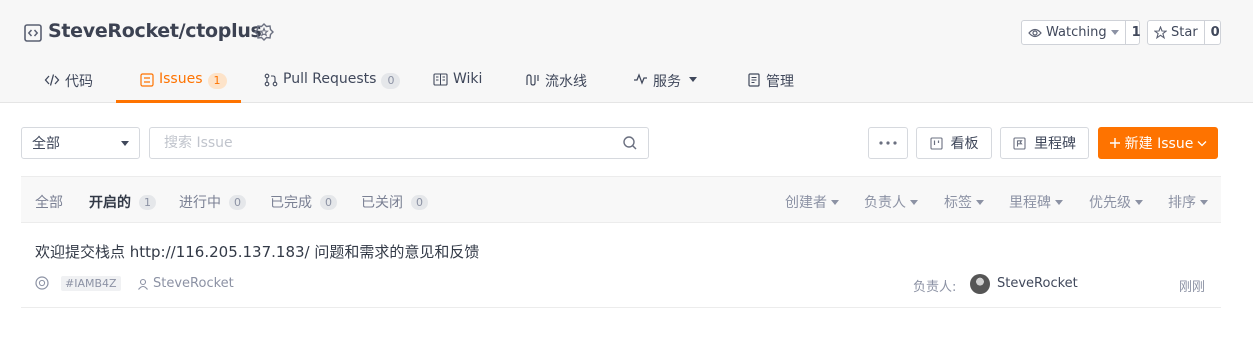  I want to click on state-done: 已完成 0, so click(303, 202).